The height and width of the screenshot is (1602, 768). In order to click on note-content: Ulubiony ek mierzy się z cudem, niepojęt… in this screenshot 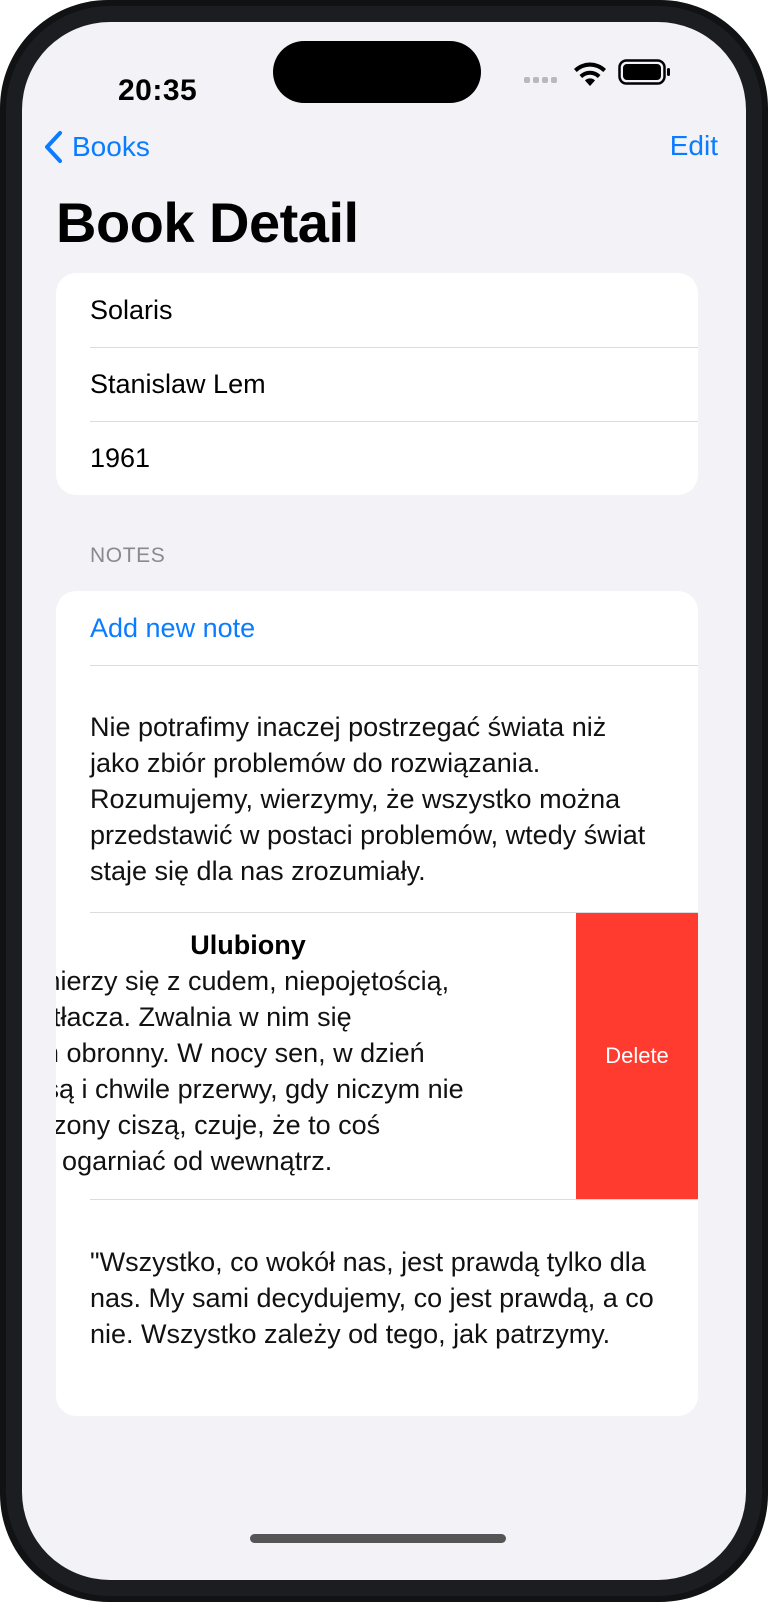, I will do `click(292, 1054)`.